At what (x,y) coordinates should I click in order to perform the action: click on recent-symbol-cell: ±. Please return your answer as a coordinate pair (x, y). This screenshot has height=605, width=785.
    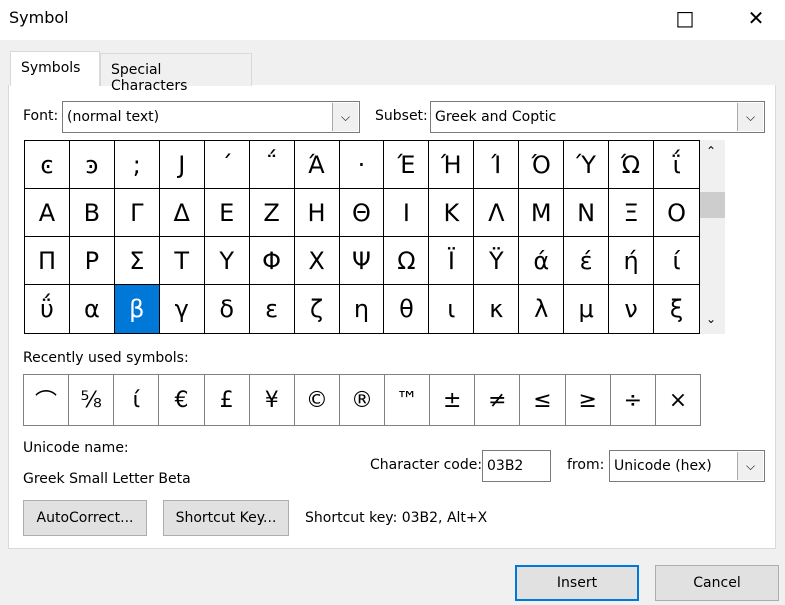
    Looking at the image, I should click on (453, 400).